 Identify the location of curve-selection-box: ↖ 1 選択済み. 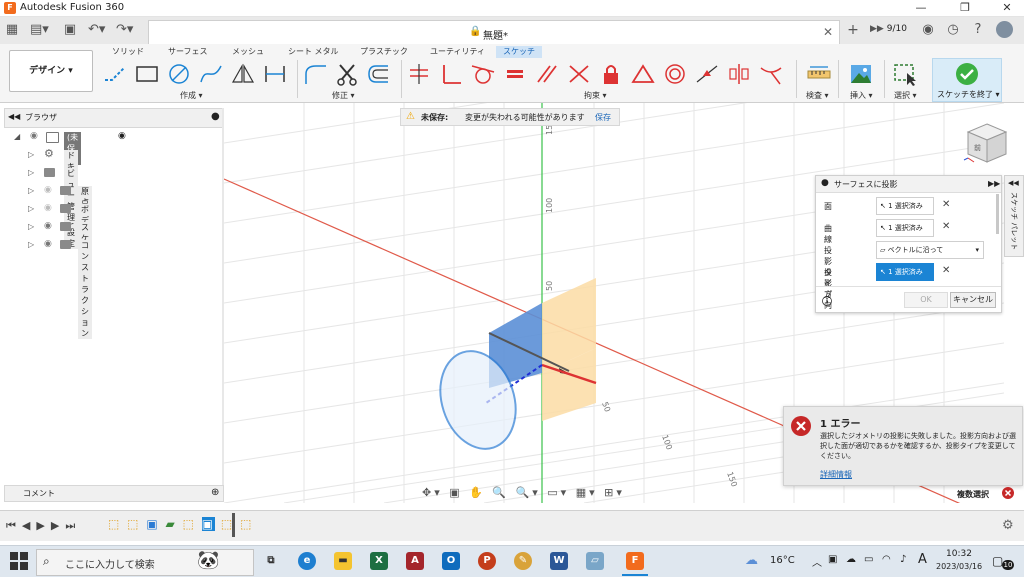
(905, 228).